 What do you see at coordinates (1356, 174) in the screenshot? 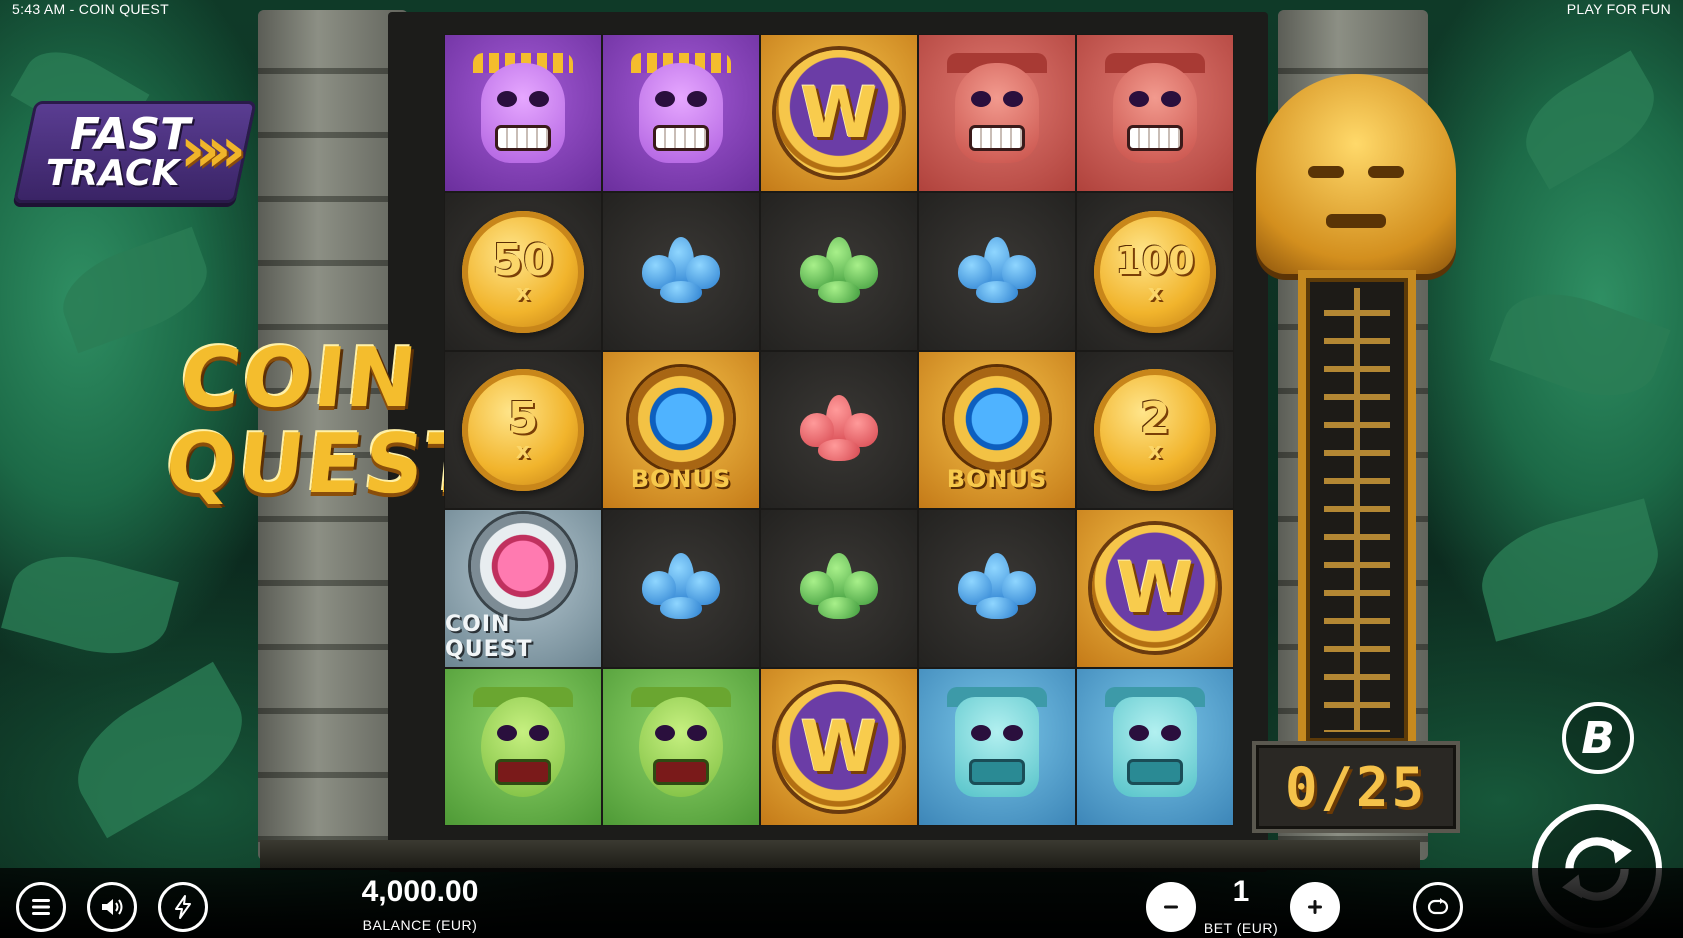
I see `totem-mask-icon` at bounding box center [1356, 174].